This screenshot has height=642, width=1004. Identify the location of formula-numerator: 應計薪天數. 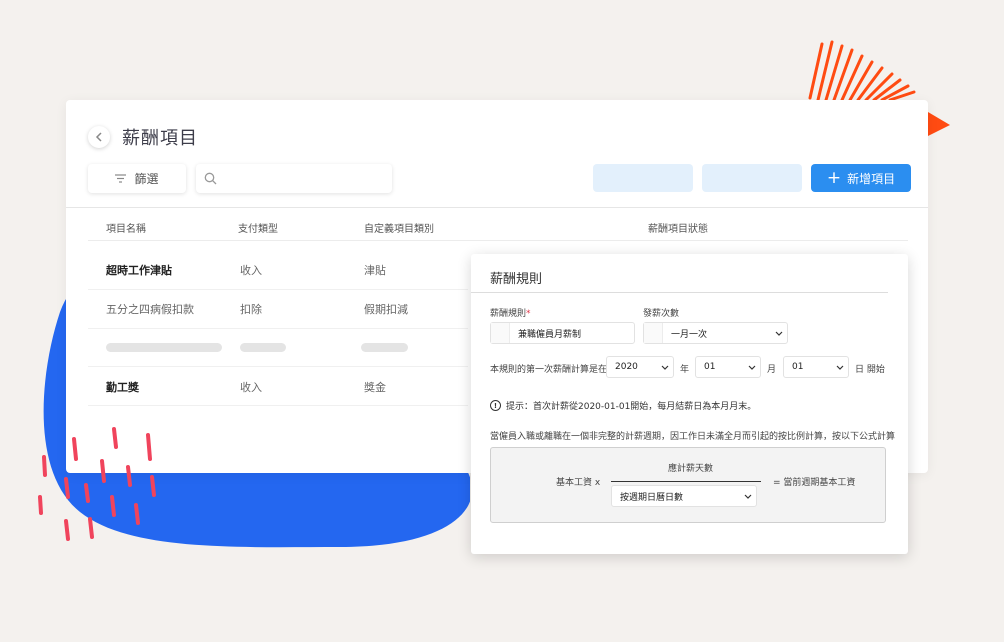
(691, 469).